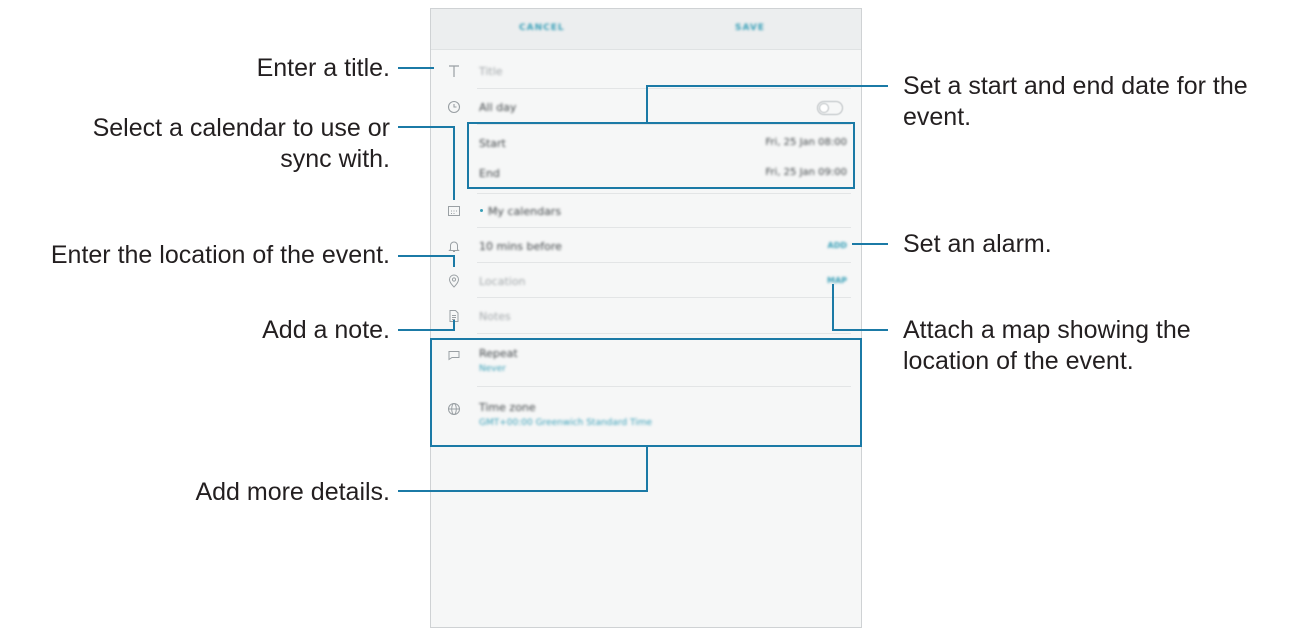 The width and height of the screenshot is (1296, 628). Describe the element at coordinates (833, 307) in the screenshot. I see `map-leader-line-vertical` at that location.